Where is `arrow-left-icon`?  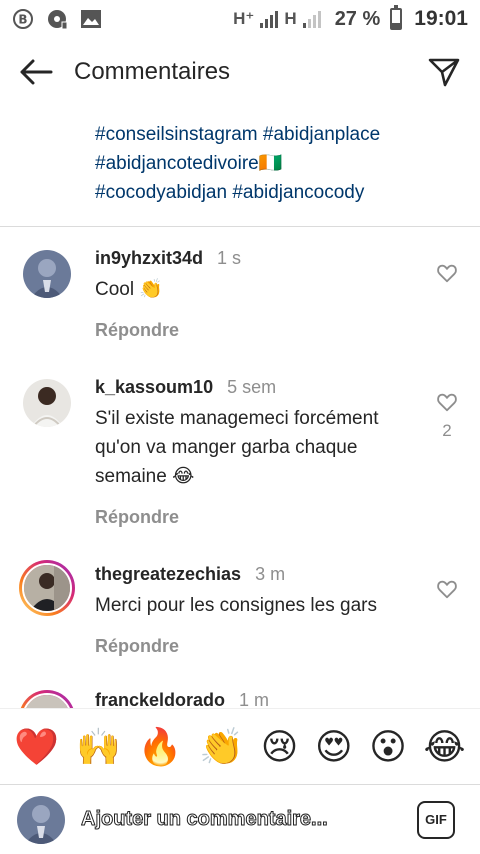 arrow-left-icon is located at coordinates (36, 72).